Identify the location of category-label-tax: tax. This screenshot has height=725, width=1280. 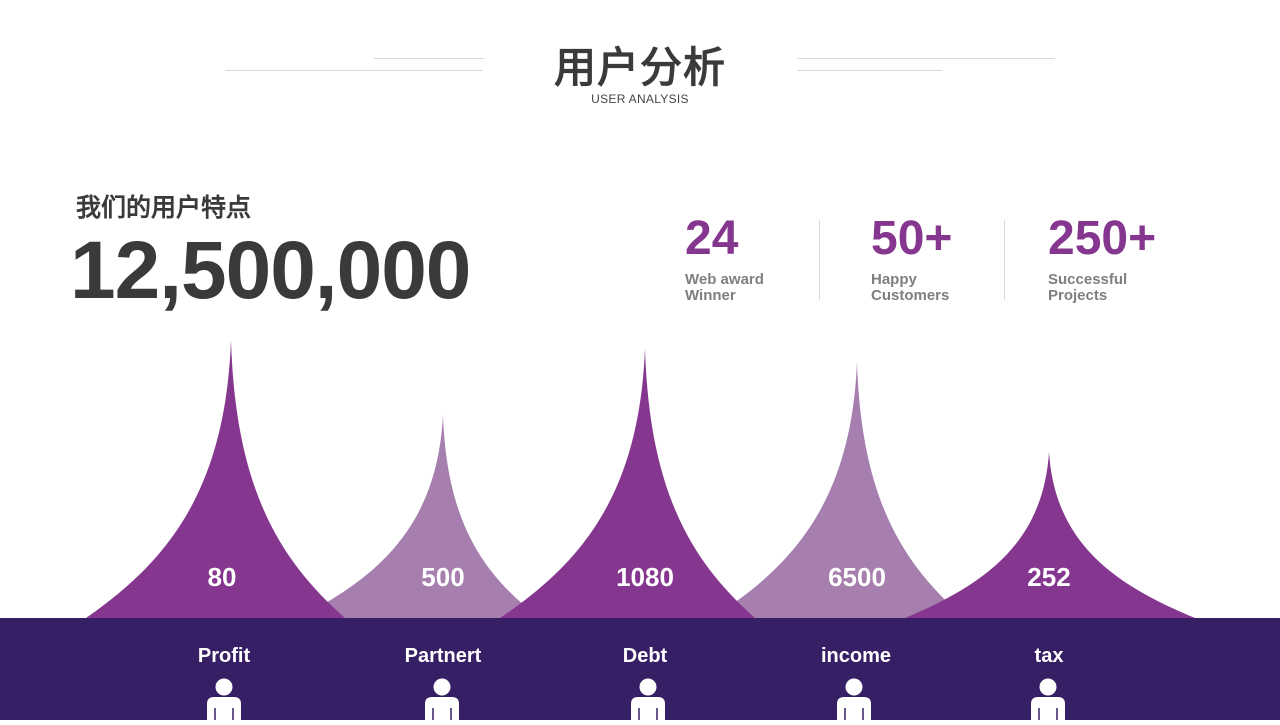
(1049, 656).